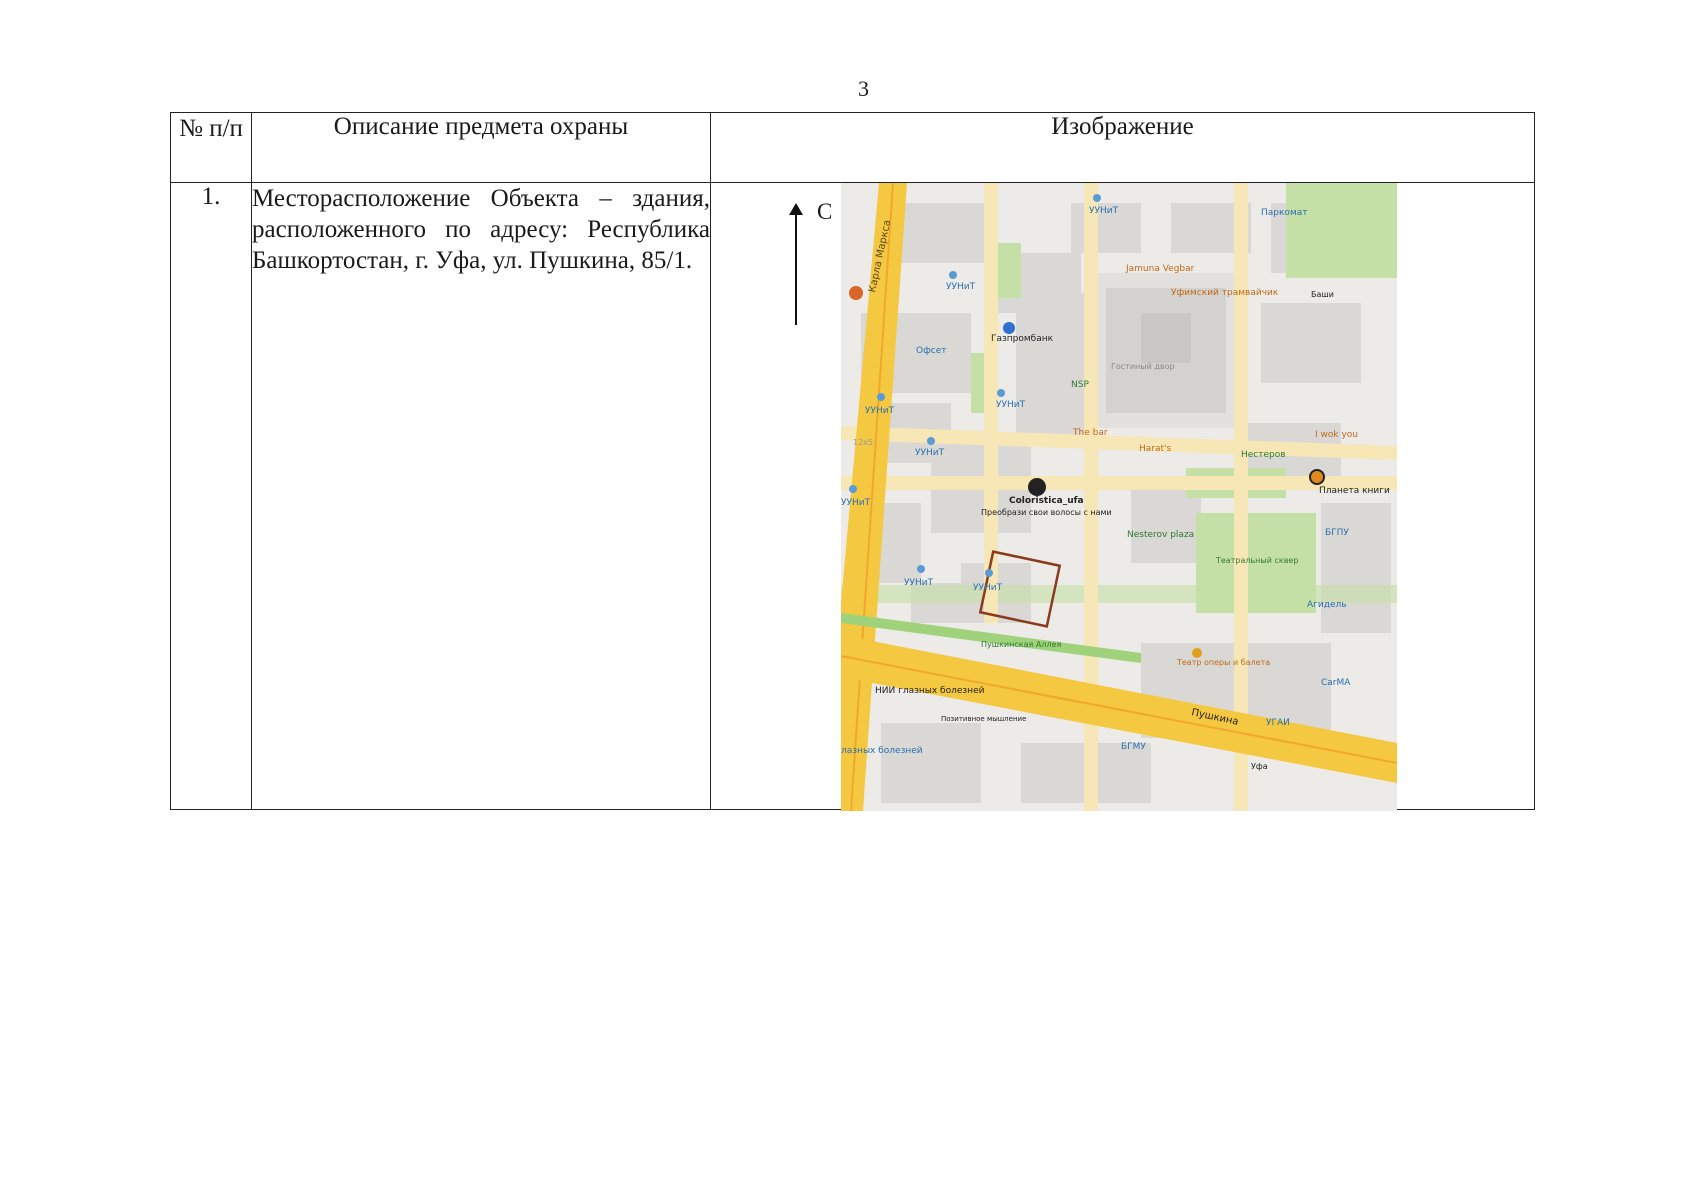  Describe the element at coordinates (930, 453) in the screenshot. I see `map-label-uunit-5: УУНиТ` at that location.